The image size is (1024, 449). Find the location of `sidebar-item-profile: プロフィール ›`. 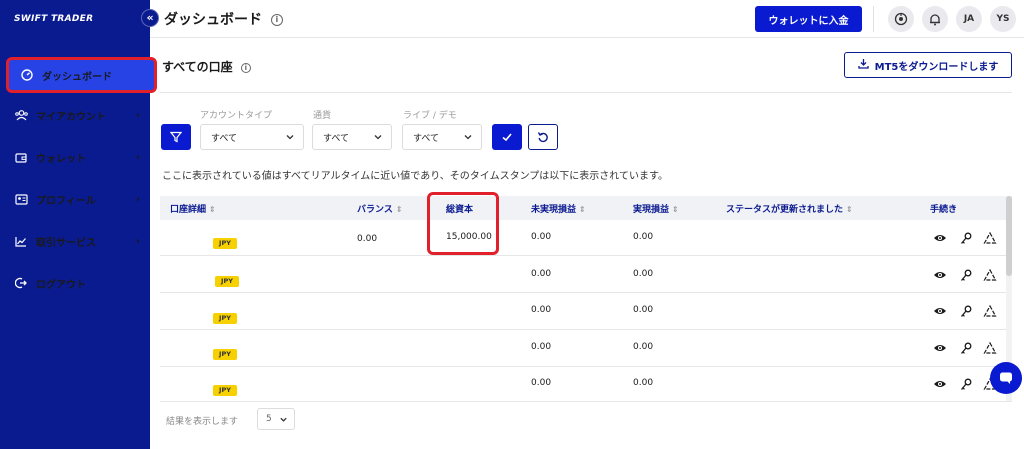

sidebar-item-profile: プロフィール › is located at coordinates (75, 199).